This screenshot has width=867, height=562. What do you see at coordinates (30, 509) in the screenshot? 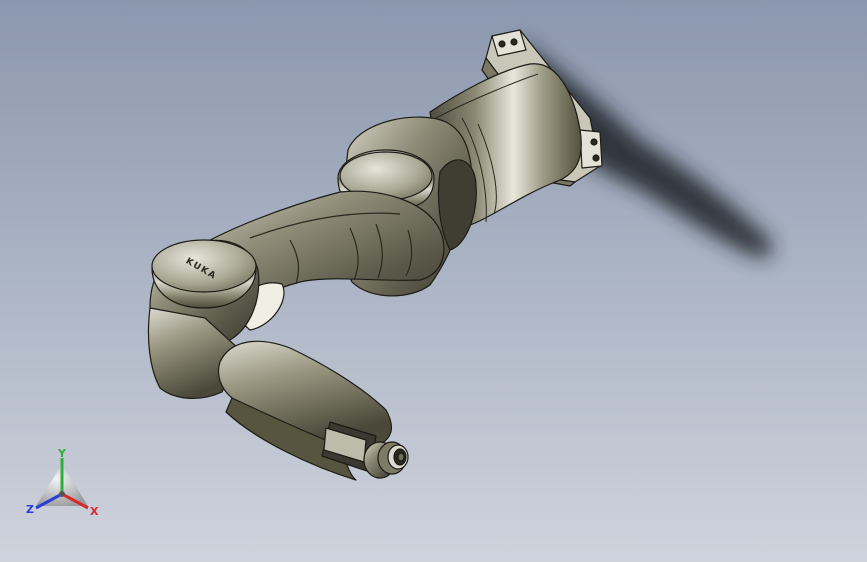
I see `triad-z-label: Z` at bounding box center [30, 509].